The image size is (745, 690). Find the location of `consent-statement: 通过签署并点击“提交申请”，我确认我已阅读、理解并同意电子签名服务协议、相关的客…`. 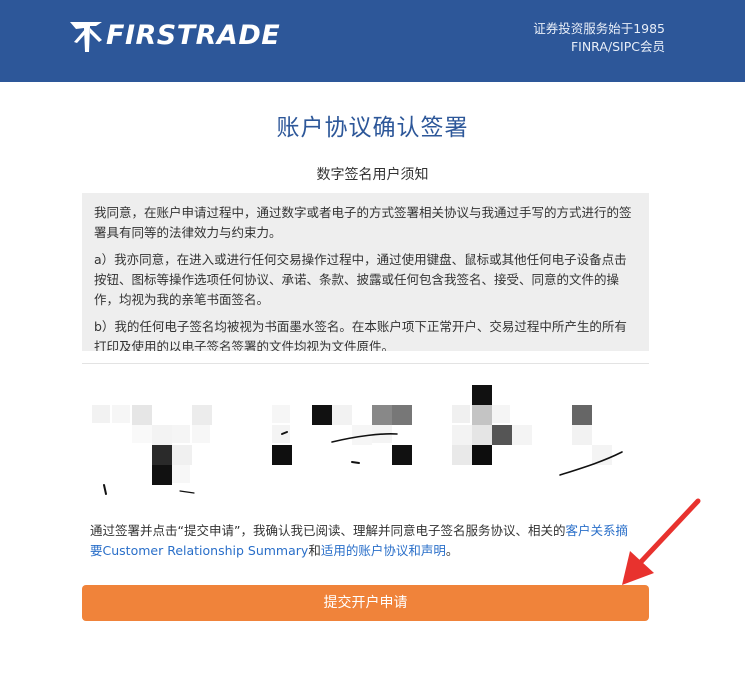

consent-statement: 通过签署并点击“提交申请”，我确认我已阅读、理解并同意电子签名服务协议、相关的客… is located at coordinates (365, 541).